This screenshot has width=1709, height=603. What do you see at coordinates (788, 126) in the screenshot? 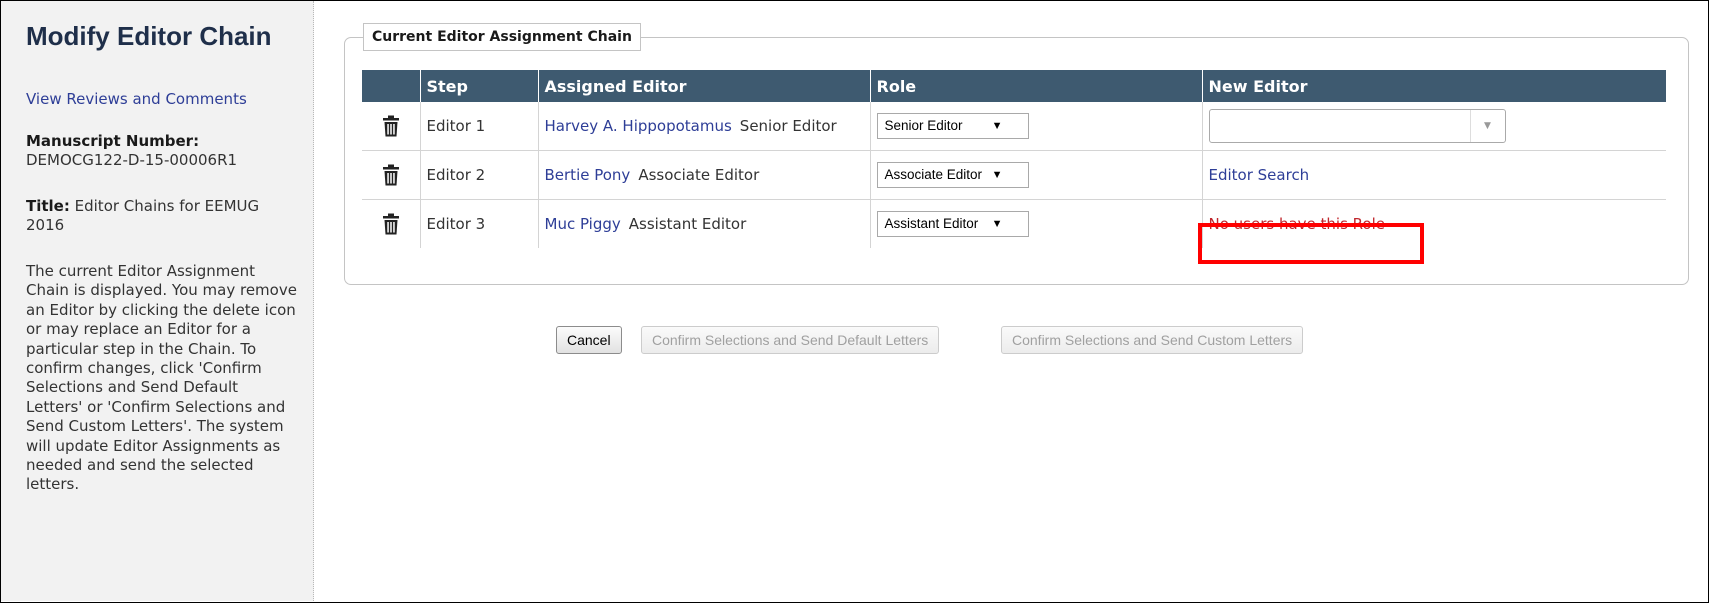
I see `editor-role-text: Senior Editor` at bounding box center [788, 126].